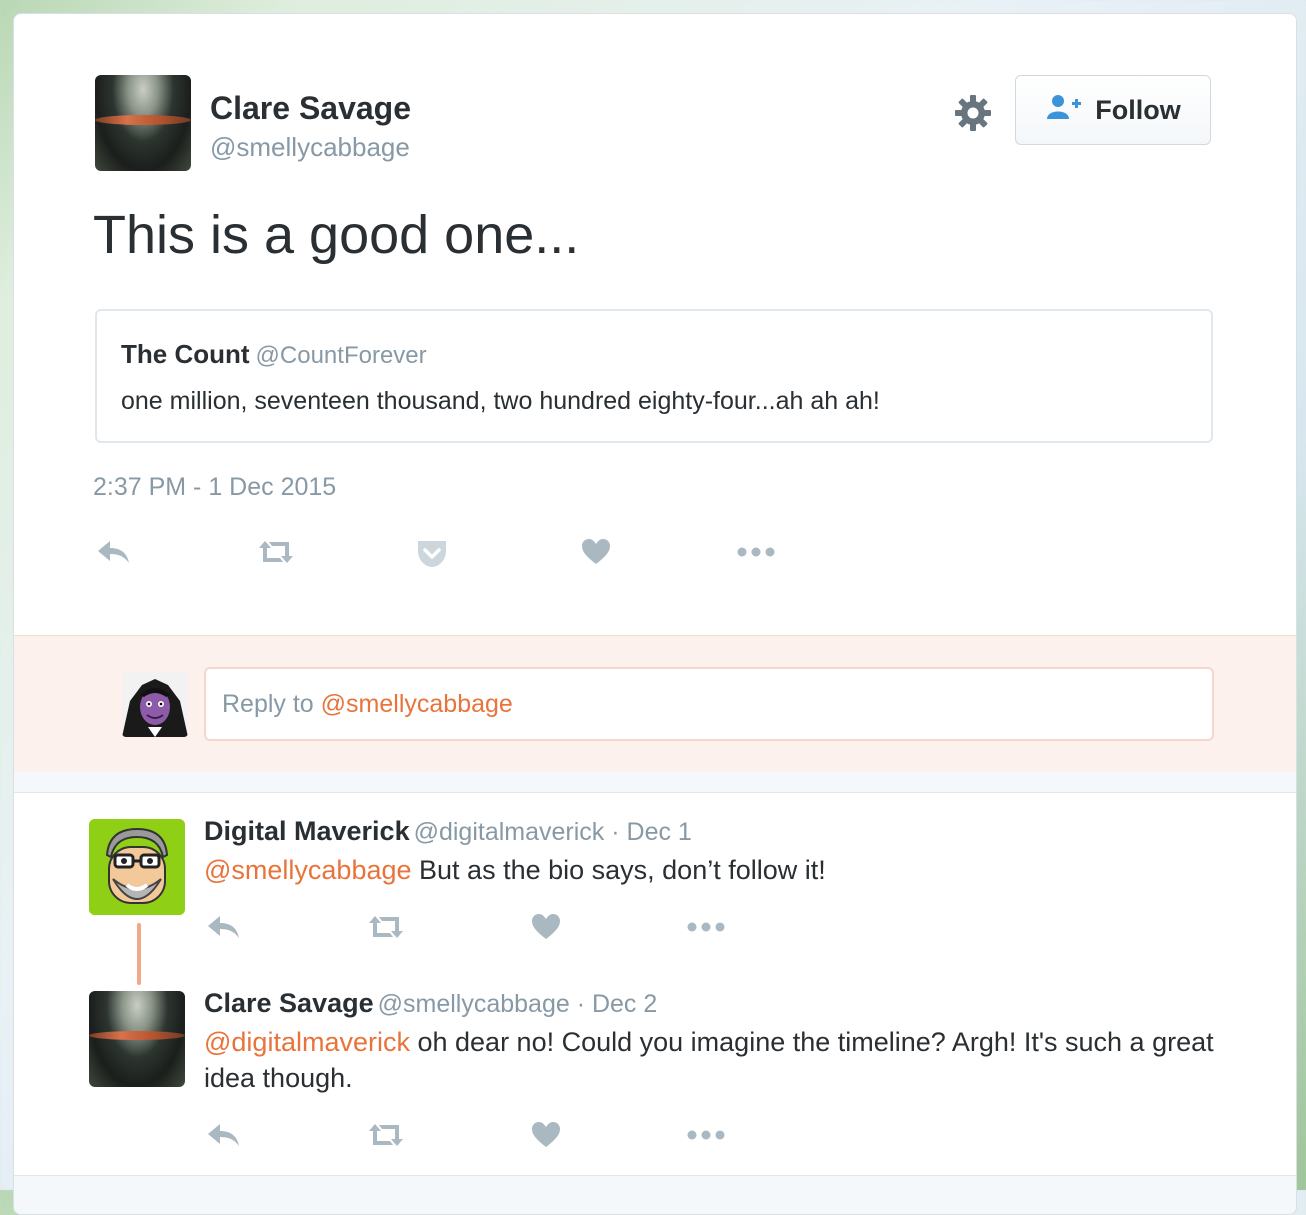  I want to click on pocket-icon, so click(432, 554).